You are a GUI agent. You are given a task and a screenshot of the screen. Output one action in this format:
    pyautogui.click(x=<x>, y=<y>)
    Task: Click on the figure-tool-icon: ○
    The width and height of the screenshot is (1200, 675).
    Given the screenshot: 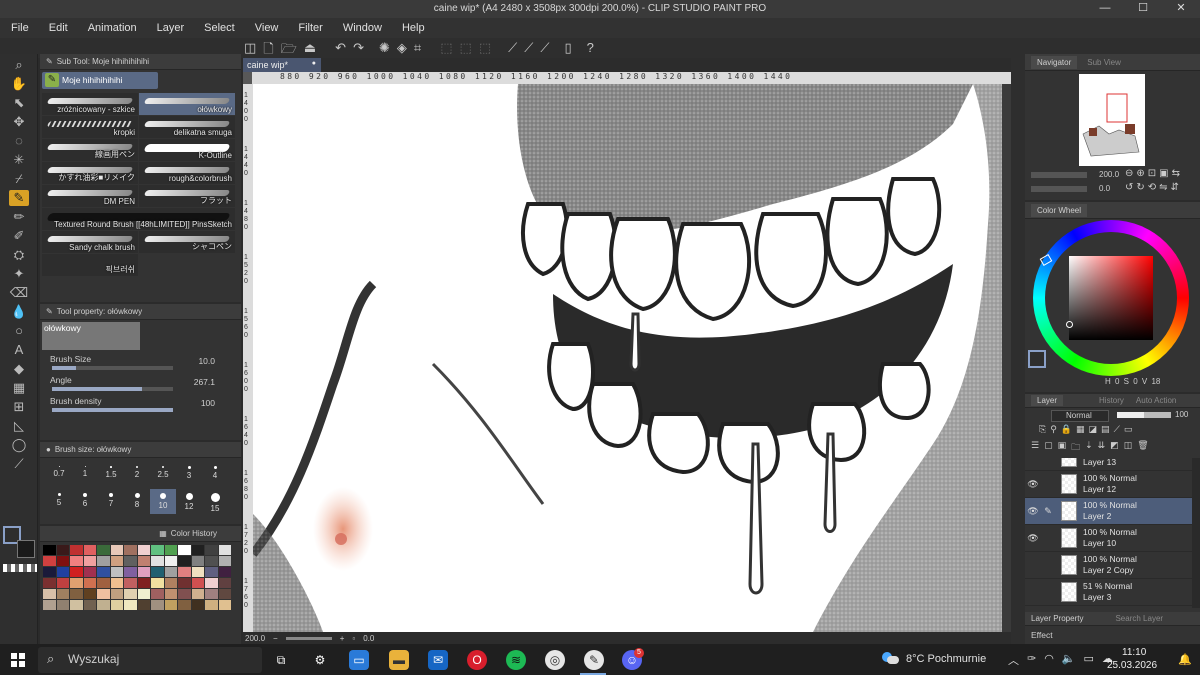 What is the action you would take?
    pyautogui.click(x=19, y=331)
    